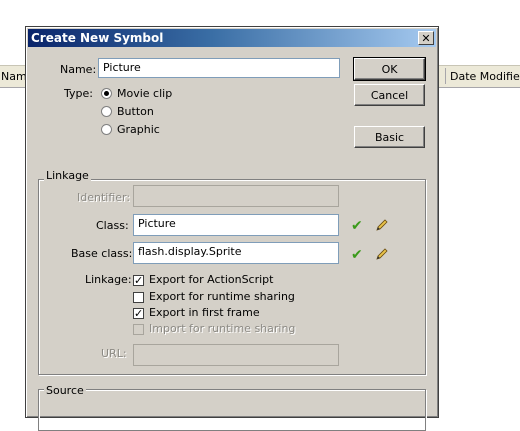  What do you see at coordinates (106, 93) in the screenshot?
I see `radio-movie-clip` at bounding box center [106, 93].